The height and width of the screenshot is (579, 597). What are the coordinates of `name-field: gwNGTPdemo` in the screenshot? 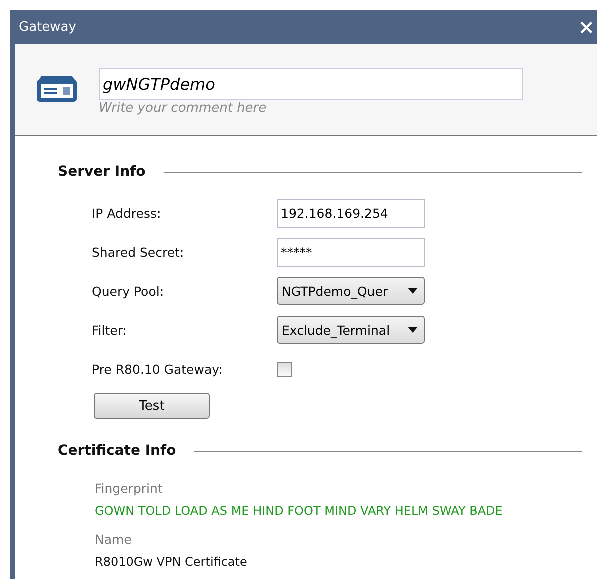 It's located at (311, 84).